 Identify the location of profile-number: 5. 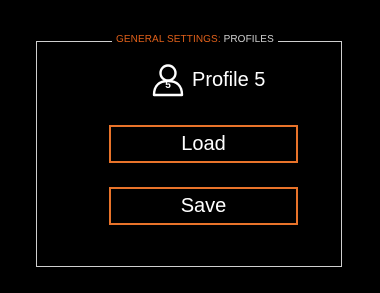
(168, 85).